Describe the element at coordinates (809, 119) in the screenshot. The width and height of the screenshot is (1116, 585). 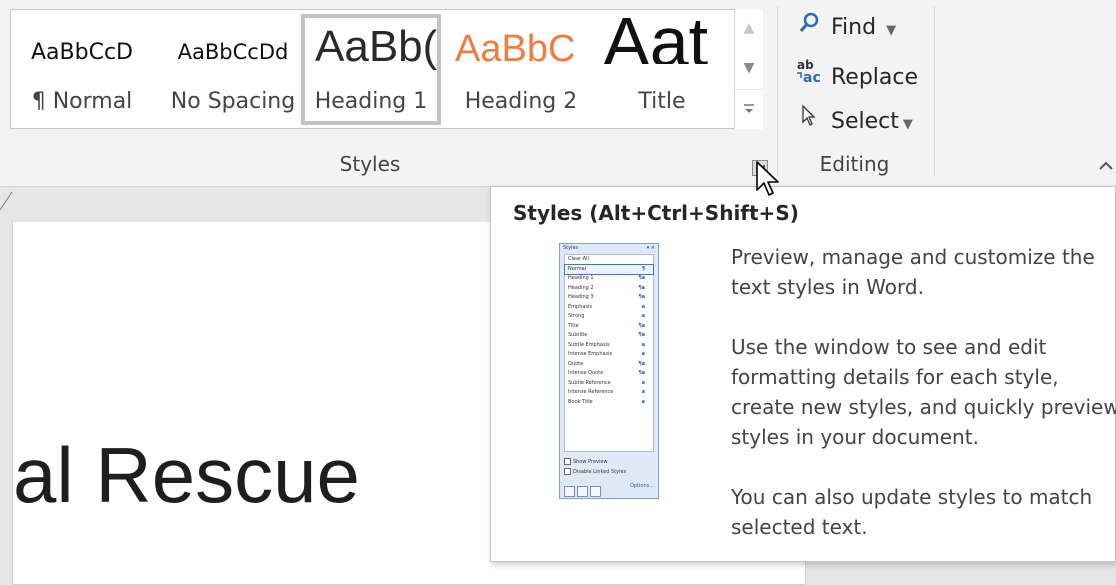
I see `pointer-icon` at that location.